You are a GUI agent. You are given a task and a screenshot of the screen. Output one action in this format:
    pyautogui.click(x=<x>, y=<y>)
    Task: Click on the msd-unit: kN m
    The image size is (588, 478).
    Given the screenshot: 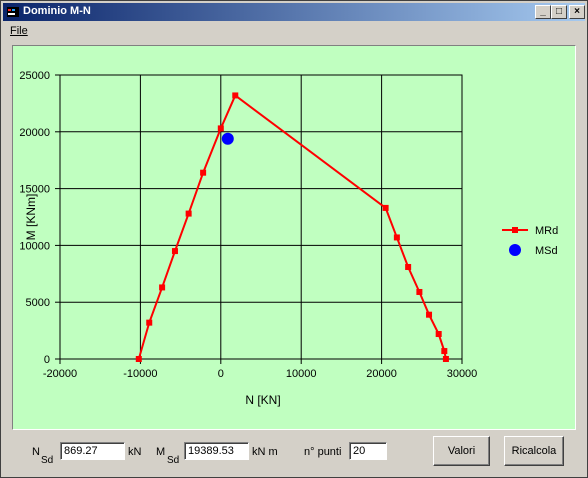 What is the action you would take?
    pyautogui.click(x=265, y=452)
    